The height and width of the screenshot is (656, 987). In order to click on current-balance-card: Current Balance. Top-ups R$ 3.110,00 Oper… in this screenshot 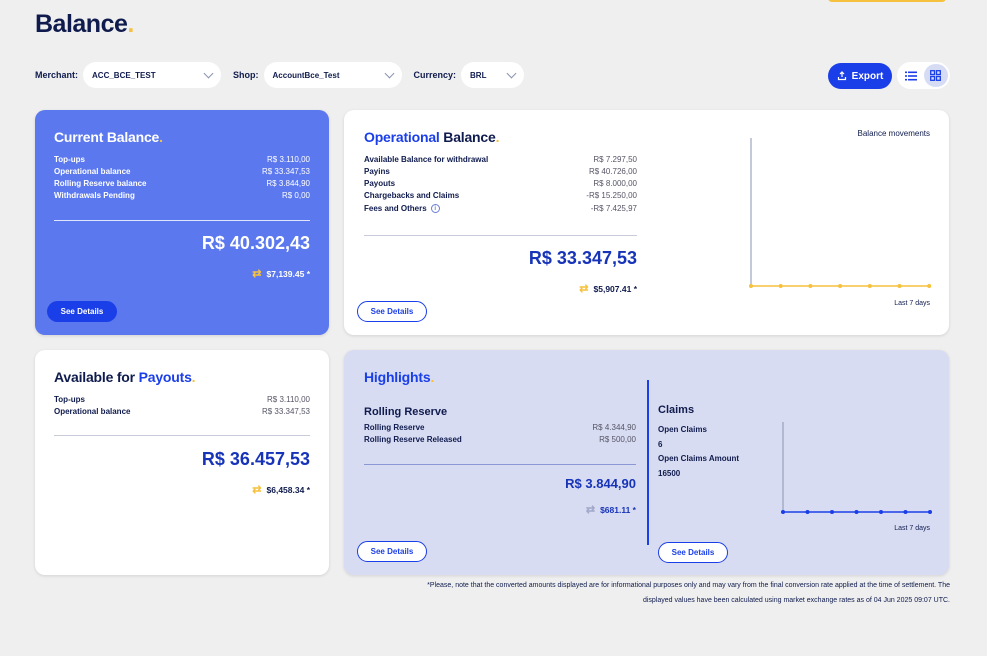, I will do `click(182, 222)`.